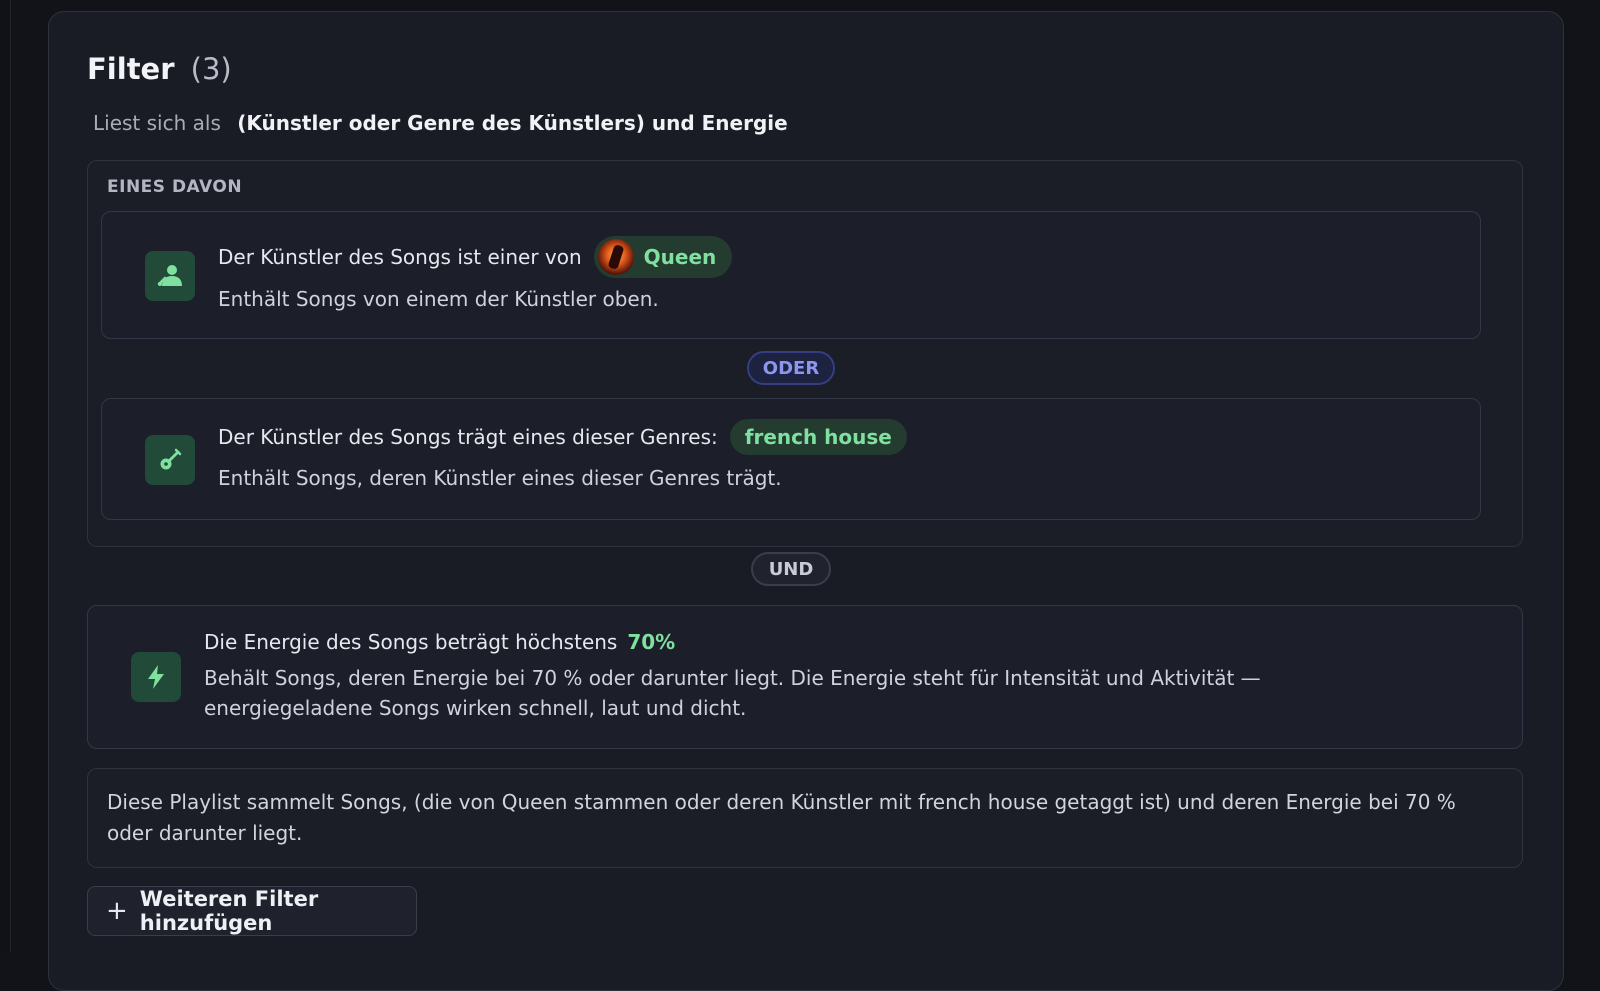 This screenshot has width=1600, height=991. What do you see at coordinates (651, 642) in the screenshot?
I see `energy-value: 70%` at bounding box center [651, 642].